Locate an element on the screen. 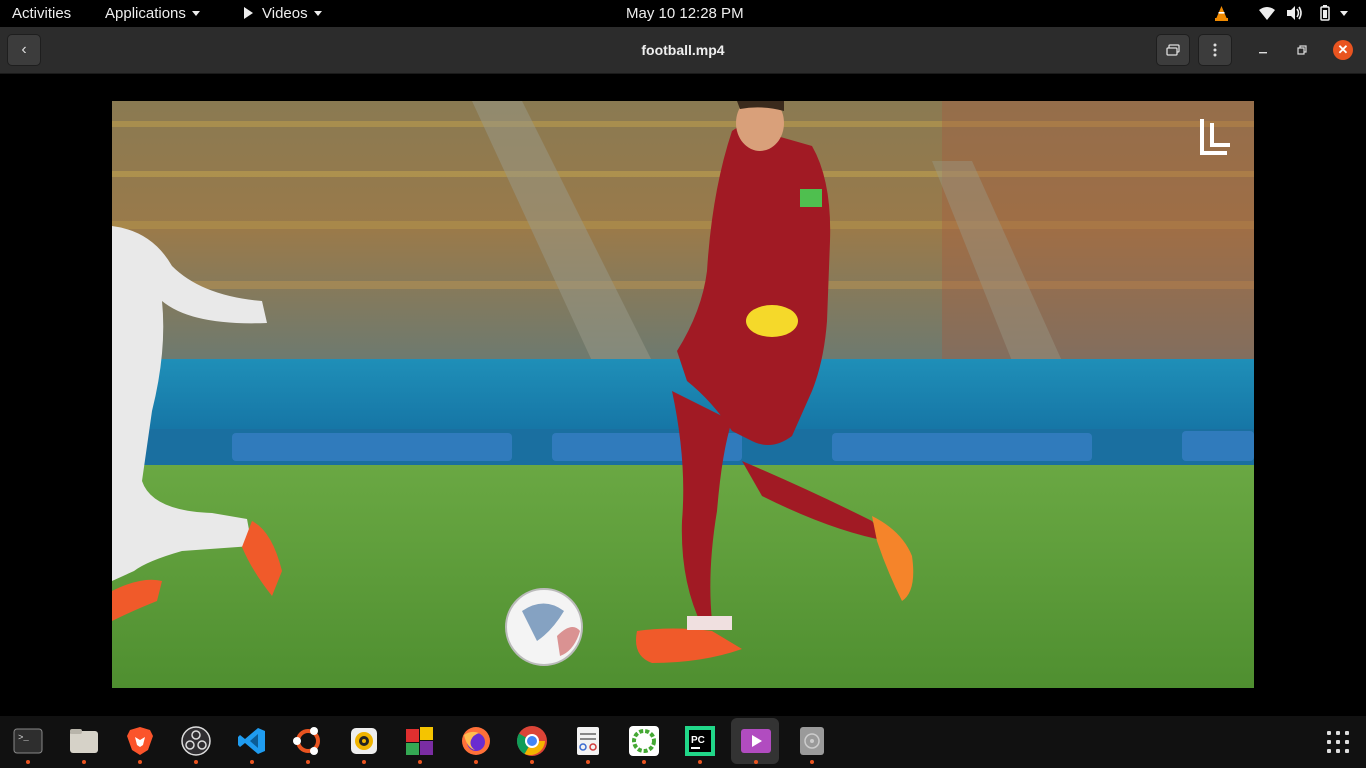 Image resolution: width=1366 pixels, height=768 pixels. wifi-icon is located at coordinates (1267, 13).